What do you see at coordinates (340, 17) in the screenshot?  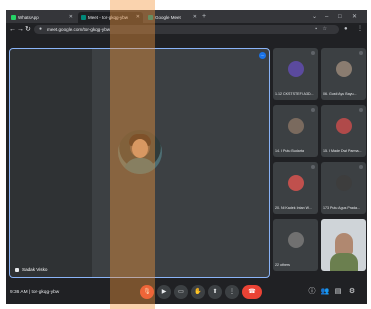 I see `maximize-button: □` at bounding box center [340, 17].